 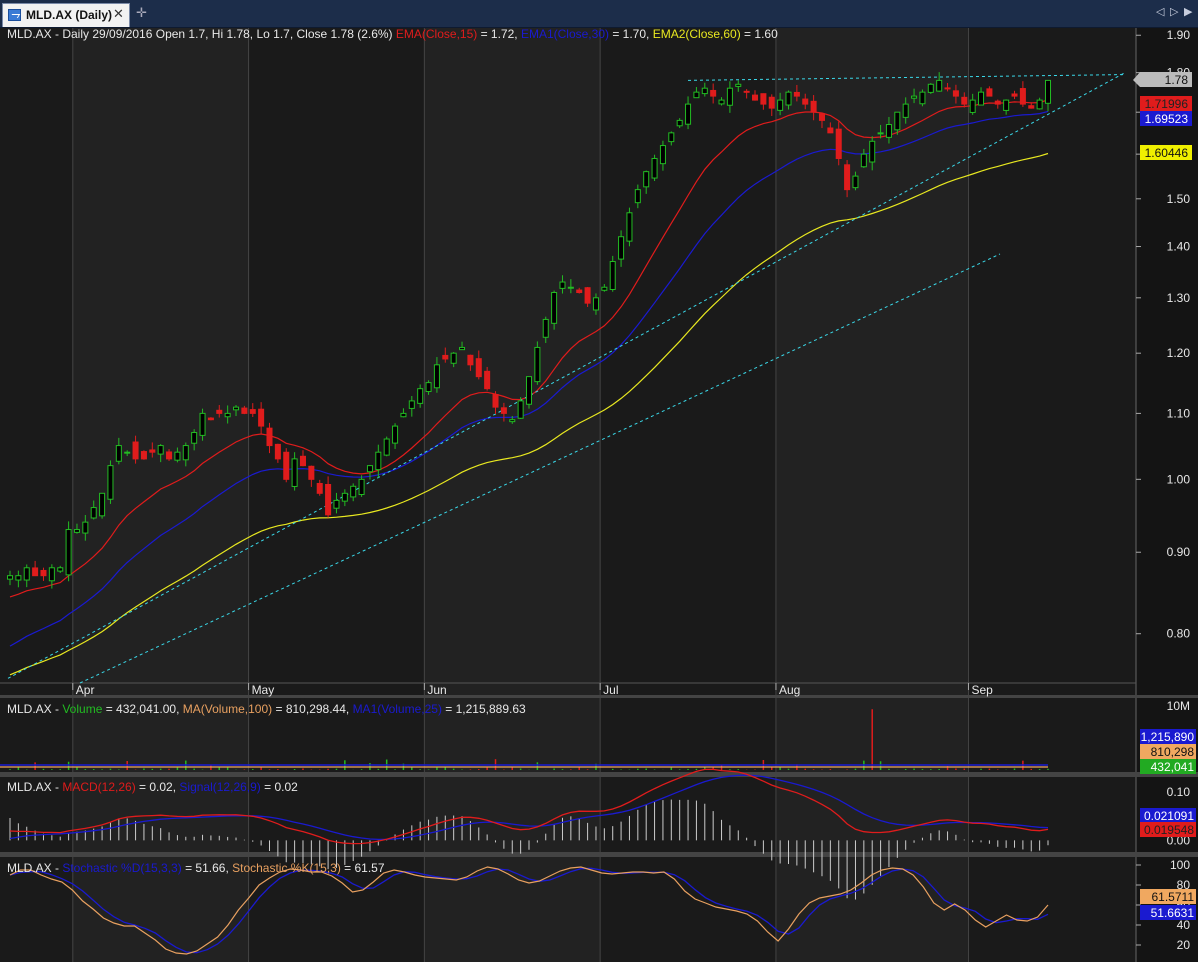 What do you see at coordinates (263, 690) in the screenshot?
I see `x-tick-label: May` at bounding box center [263, 690].